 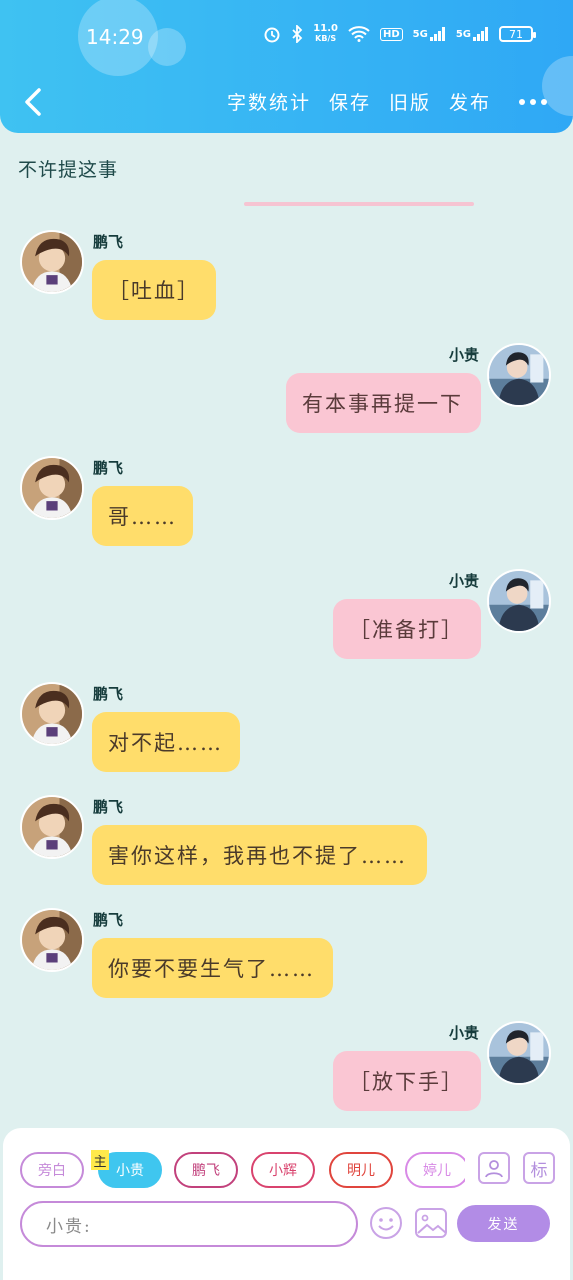 I want to click on more-options-icon, so click(x=533, y=101).